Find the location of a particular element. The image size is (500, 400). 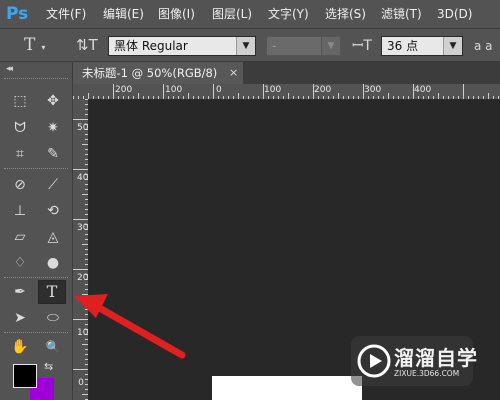

menu-edit: 编辑(E) is located at coordinates (123, 14).